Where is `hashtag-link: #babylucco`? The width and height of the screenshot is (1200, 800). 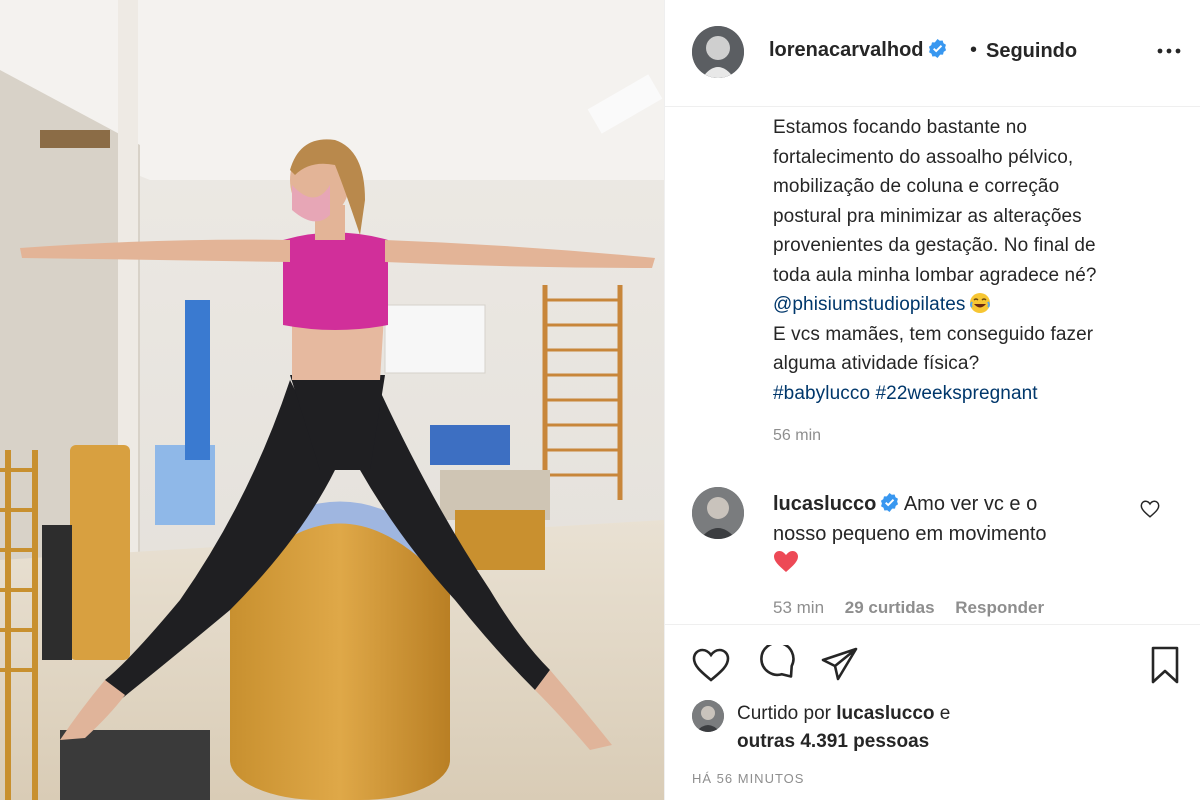 hashtag-link: #babylucco is located at coordinates (821, 393).